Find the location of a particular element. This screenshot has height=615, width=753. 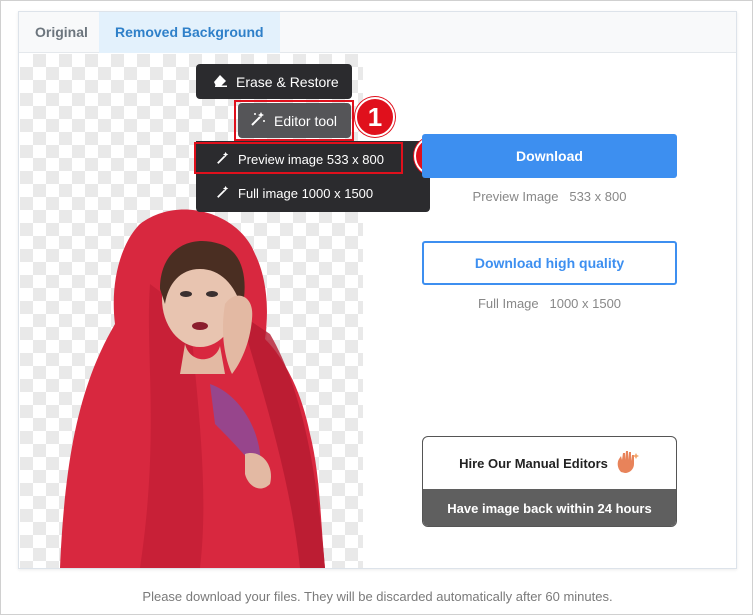

step-badge-1: 1 is located at coordinates (375, 117).